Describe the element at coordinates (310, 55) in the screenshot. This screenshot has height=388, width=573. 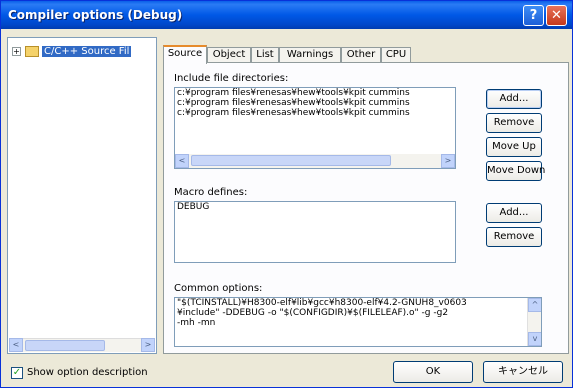
I see `tab-warnings: Warnings` at that location.